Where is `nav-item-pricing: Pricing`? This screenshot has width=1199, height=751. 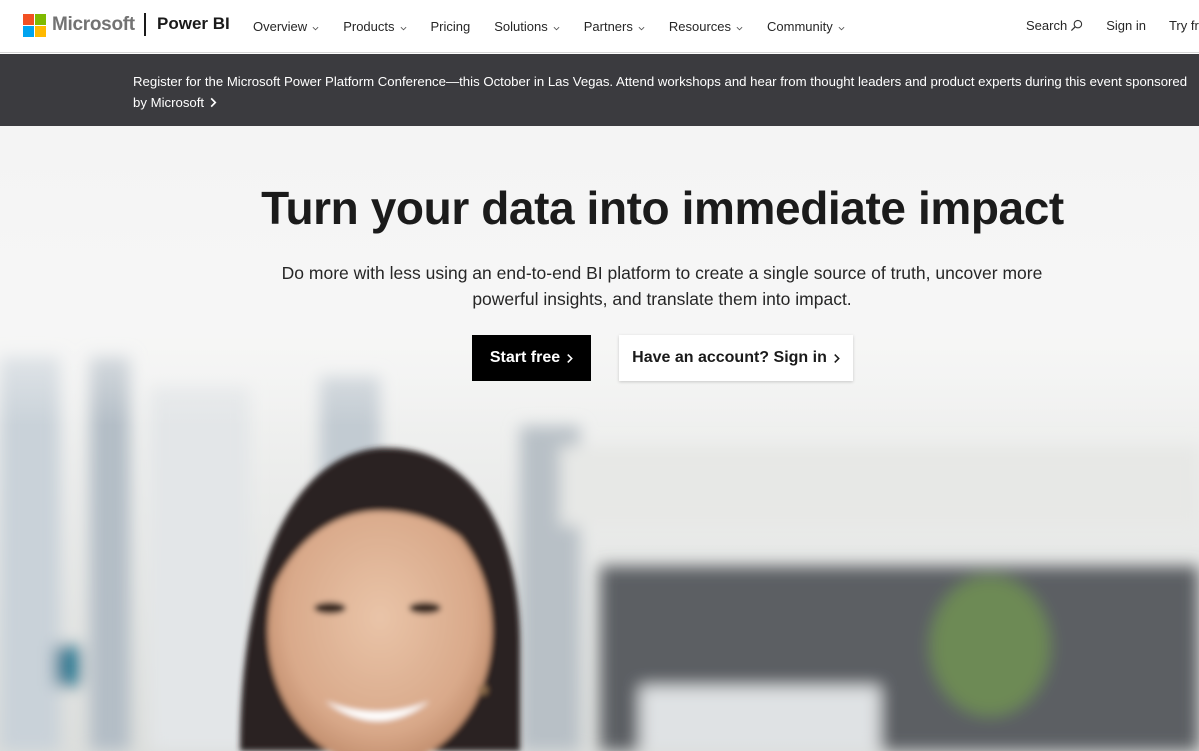
nav-item-pricing: Pricing is located at coordinates (451, 26).